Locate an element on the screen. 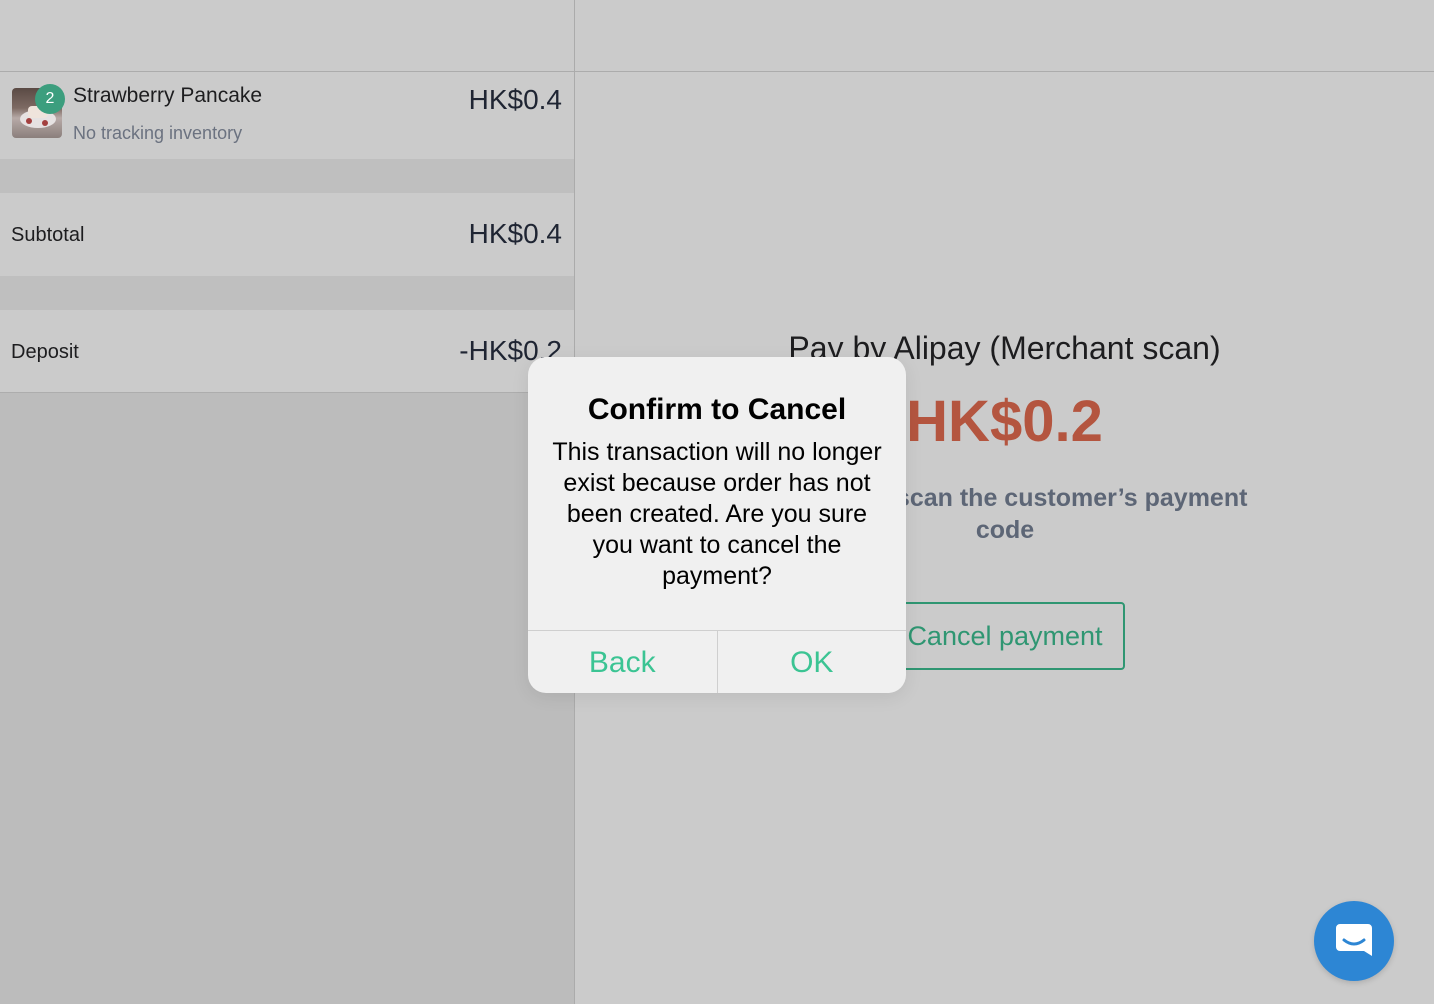 This screenshot has height=1004, width=1434. back-button: Back is located at coordinates (623, 662).